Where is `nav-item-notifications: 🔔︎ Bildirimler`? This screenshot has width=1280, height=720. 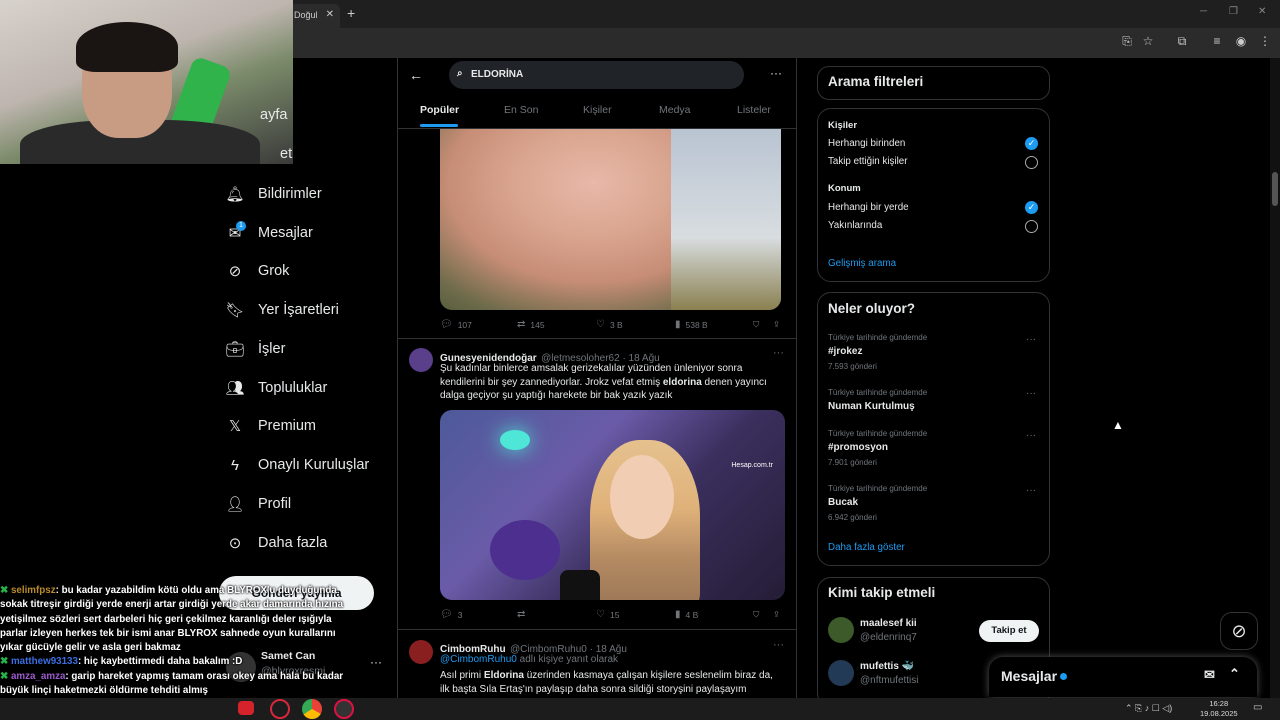
nav-item-notifications: 🔔︎ Bildirimler is located at coordinates (273, 194).